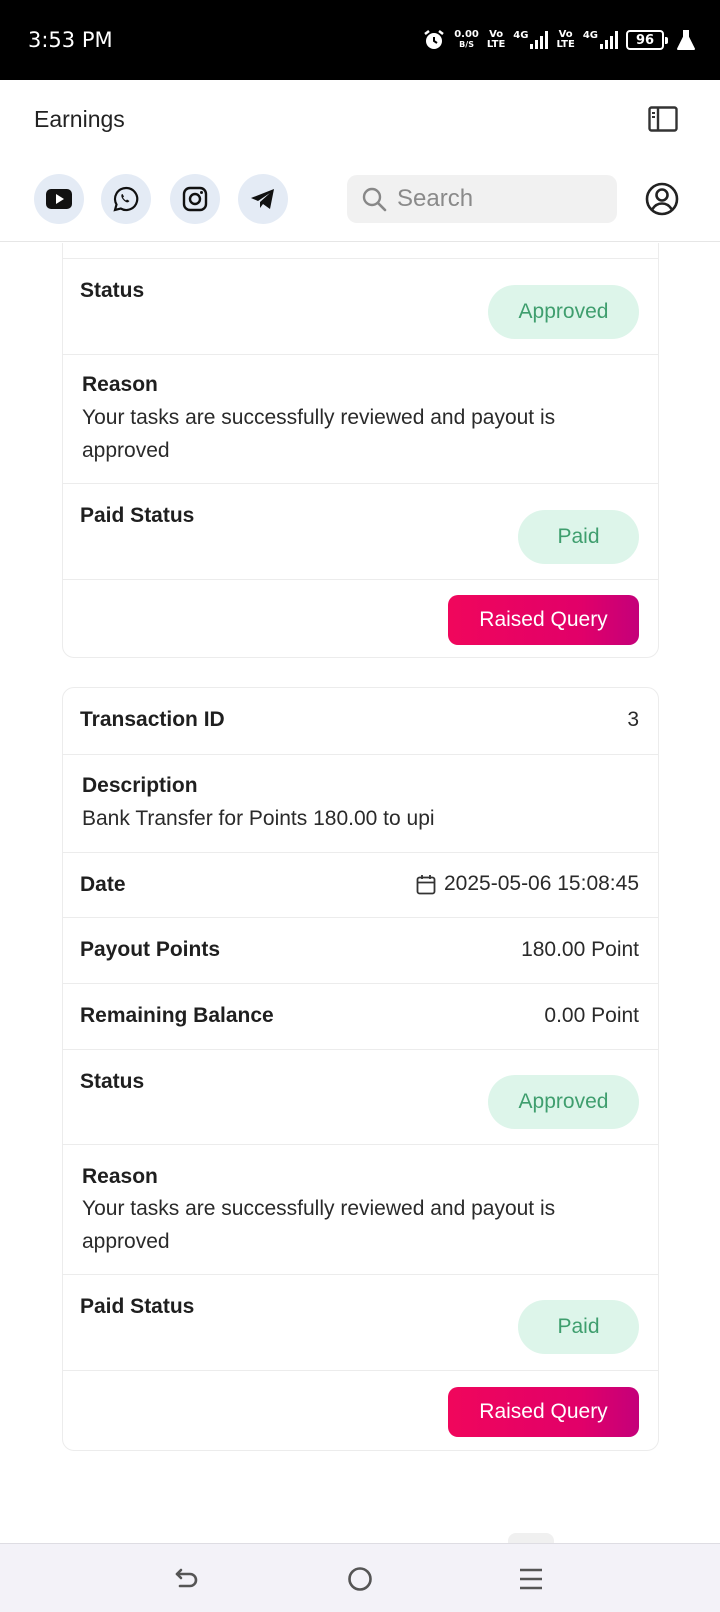  Describe the element at coordinates (541, 883) in the screenshot. I see `date-text: 2025-05-06 15:08:45` at that location.